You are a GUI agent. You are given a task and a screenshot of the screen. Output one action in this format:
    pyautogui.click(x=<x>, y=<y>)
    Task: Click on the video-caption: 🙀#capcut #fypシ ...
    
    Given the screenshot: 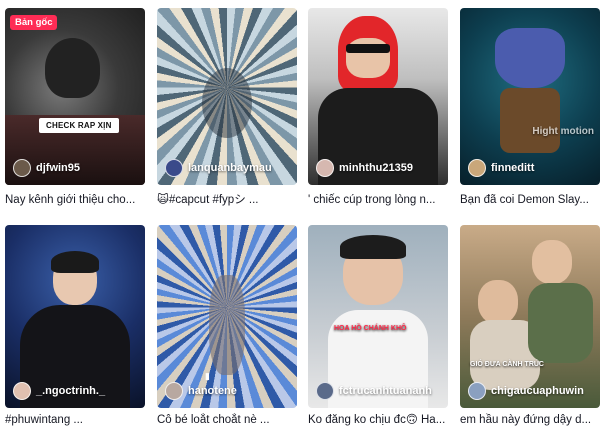 What is the action you would take?
    pyautogui.click(x=227, y=200)
    